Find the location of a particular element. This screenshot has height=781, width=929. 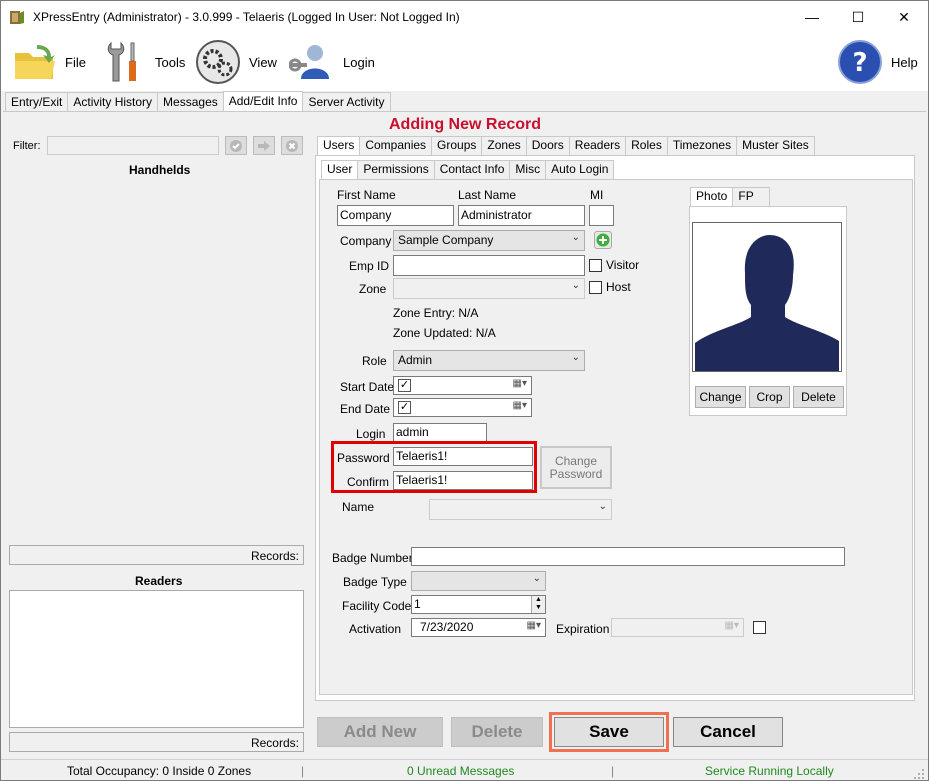

file-tool: File is located at coordinates (48, 62).